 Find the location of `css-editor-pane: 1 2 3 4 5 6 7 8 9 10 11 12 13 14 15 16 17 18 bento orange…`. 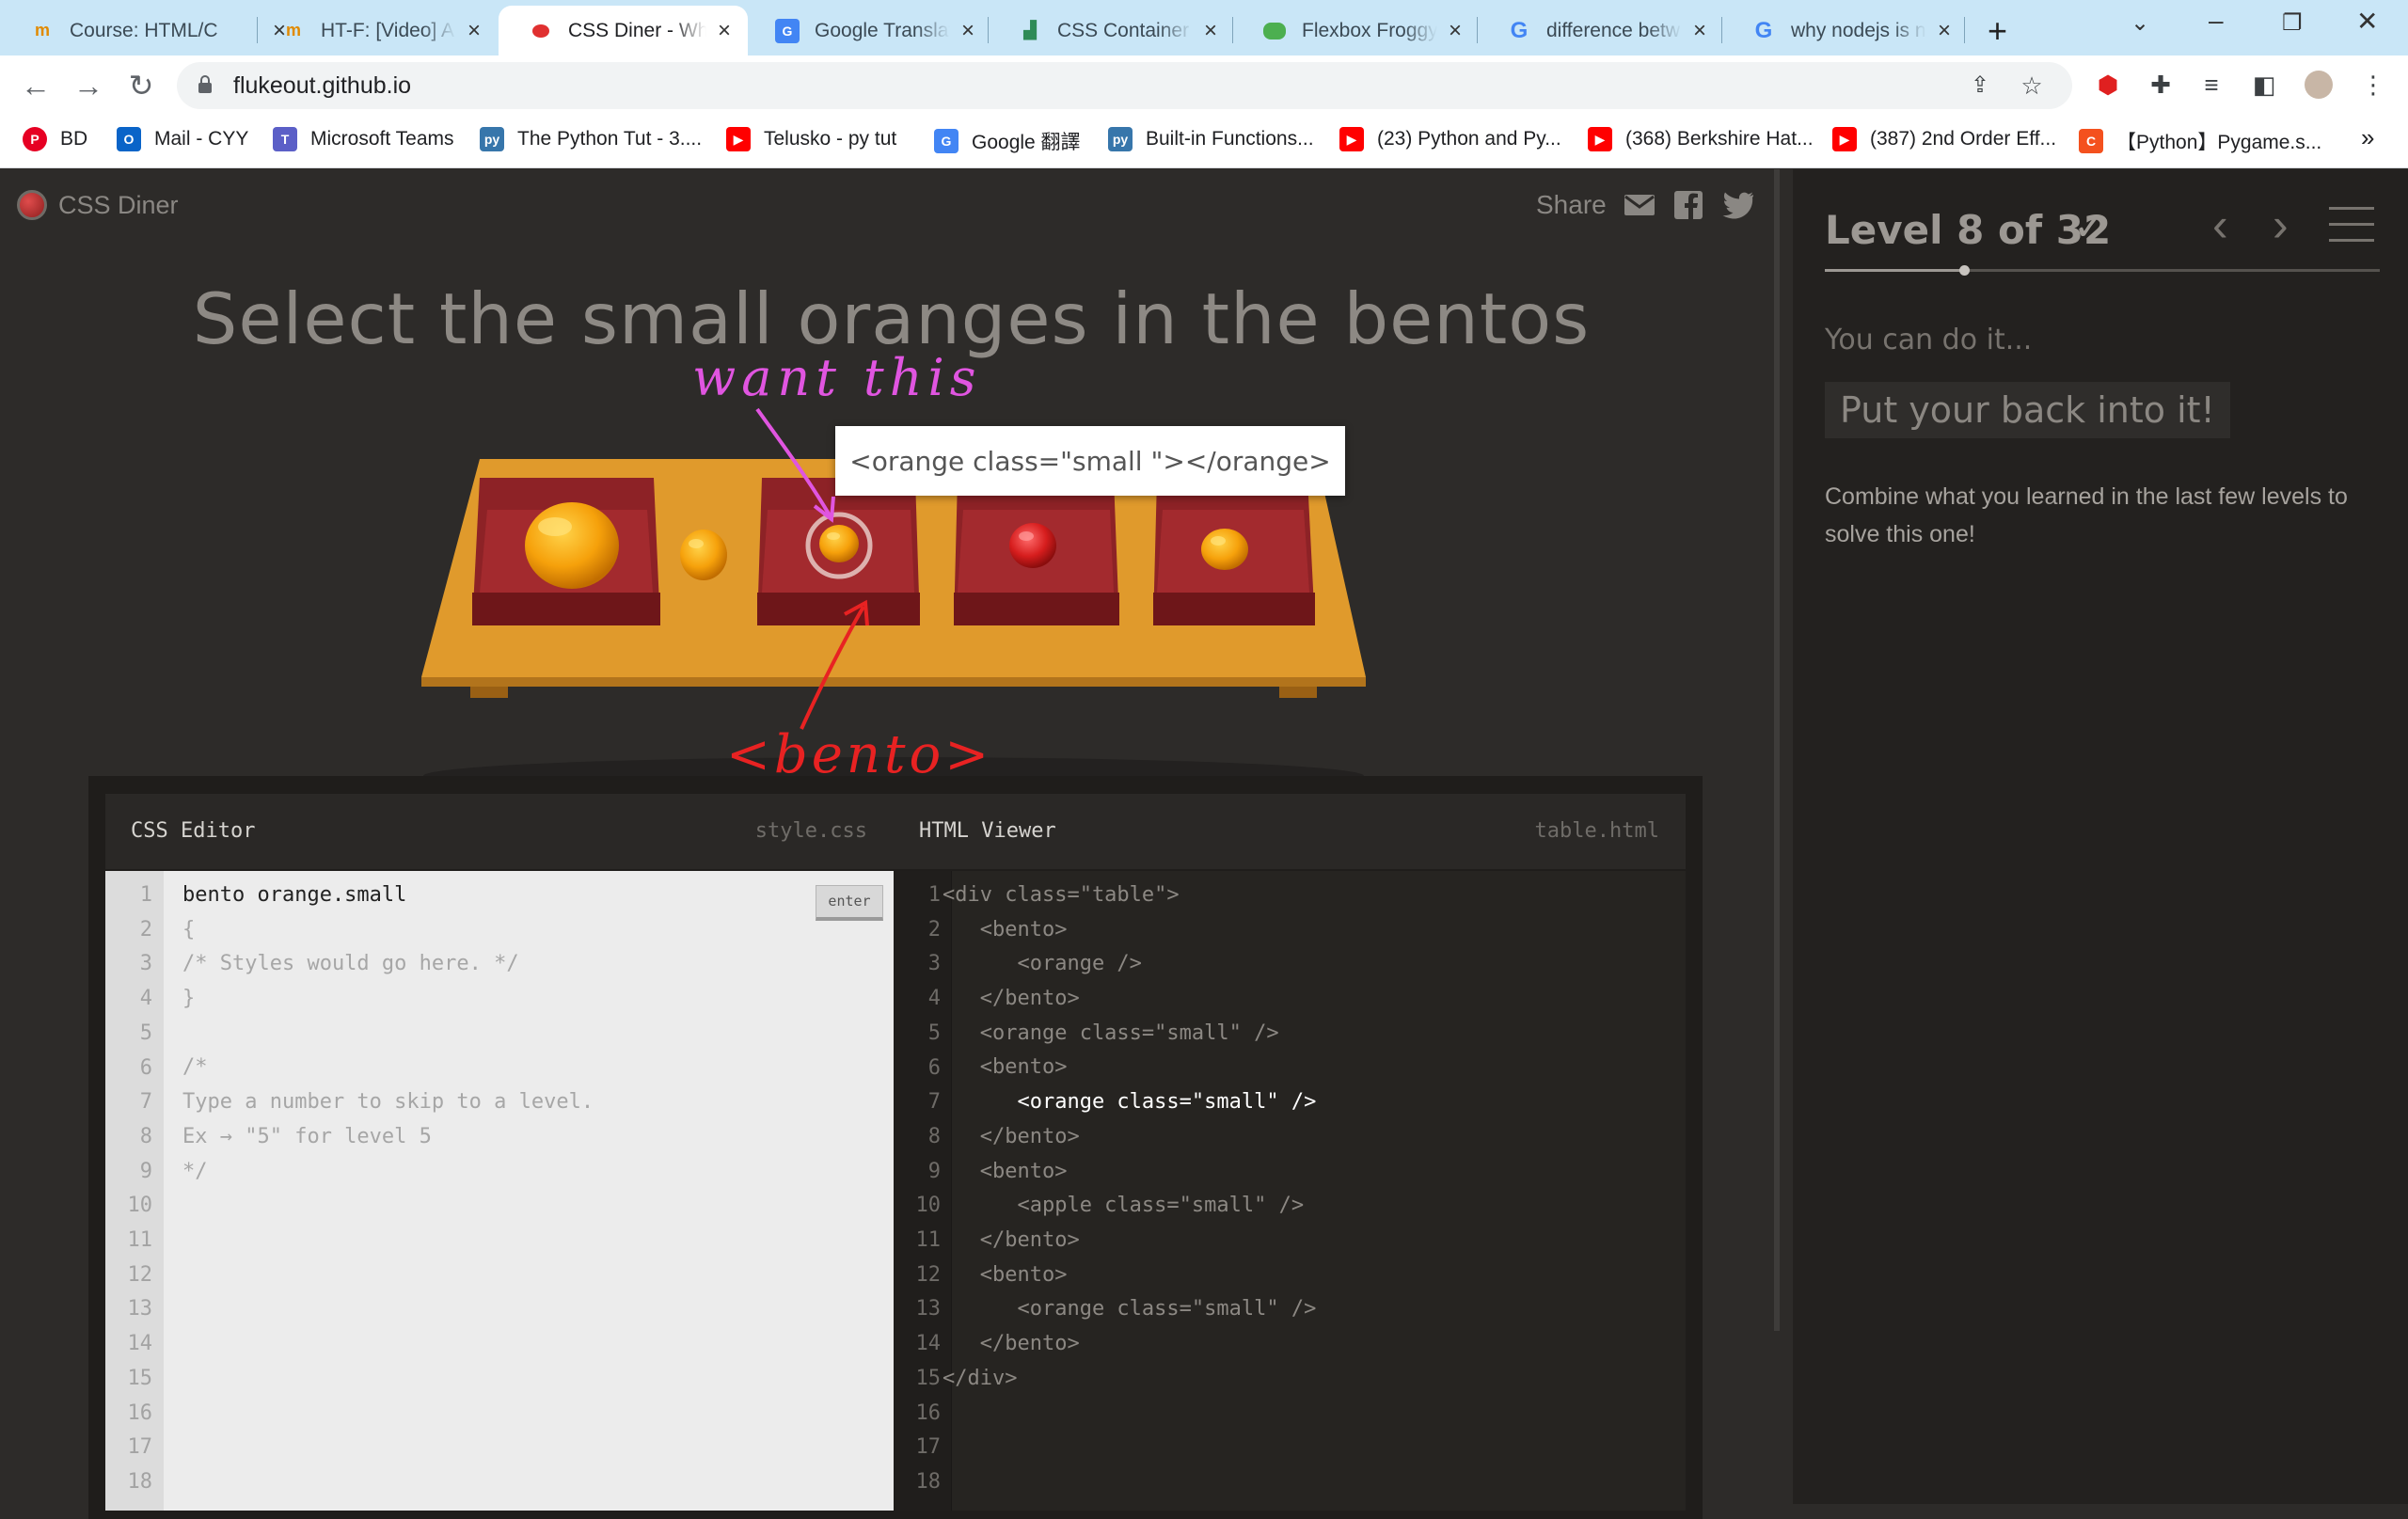

css-editor-pane: 1 2 3 4 5 6 7 8 9 10 11 12 13 14 15 16 17 18 bento orange… is located at coordinates (499, 1191).